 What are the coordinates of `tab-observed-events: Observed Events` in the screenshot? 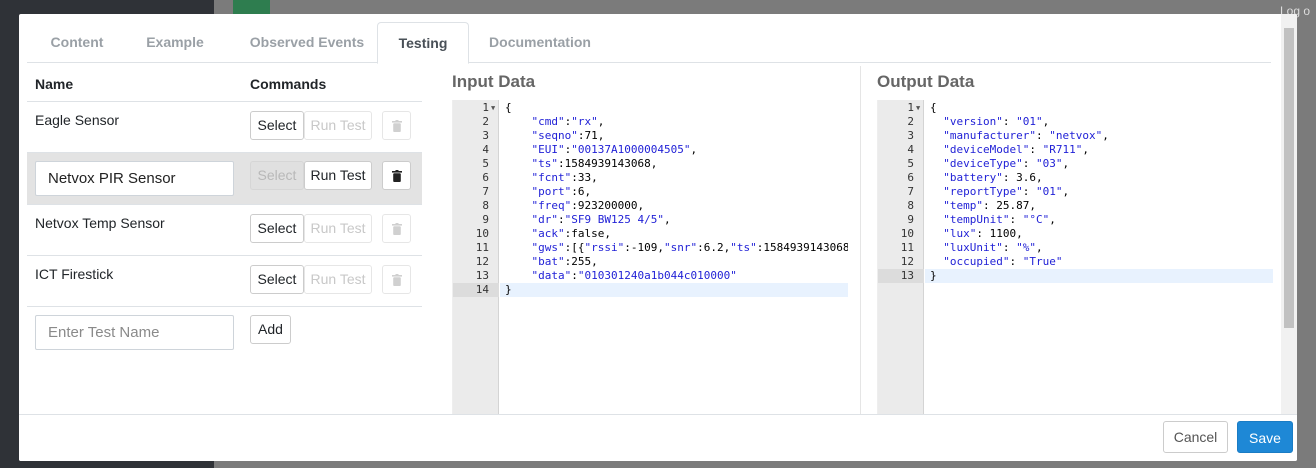 It's located at (307, 42).